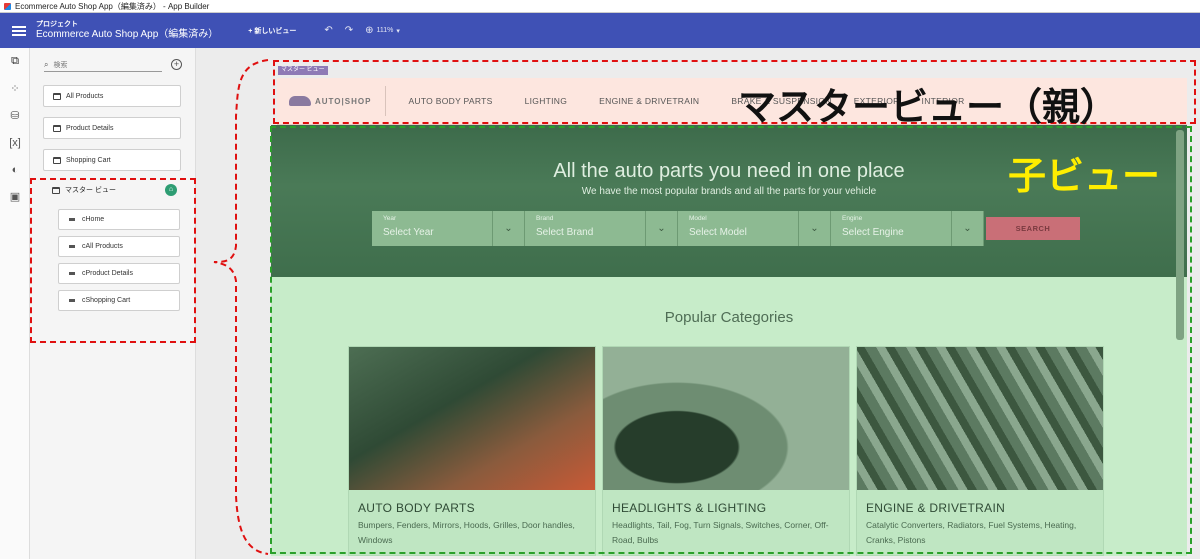  What do you see at coordinates (127, 34) in the screenshot?
I see `project-name: Ecommerce Auto Shop App（編集済み）` at bounding box center [127, 34].